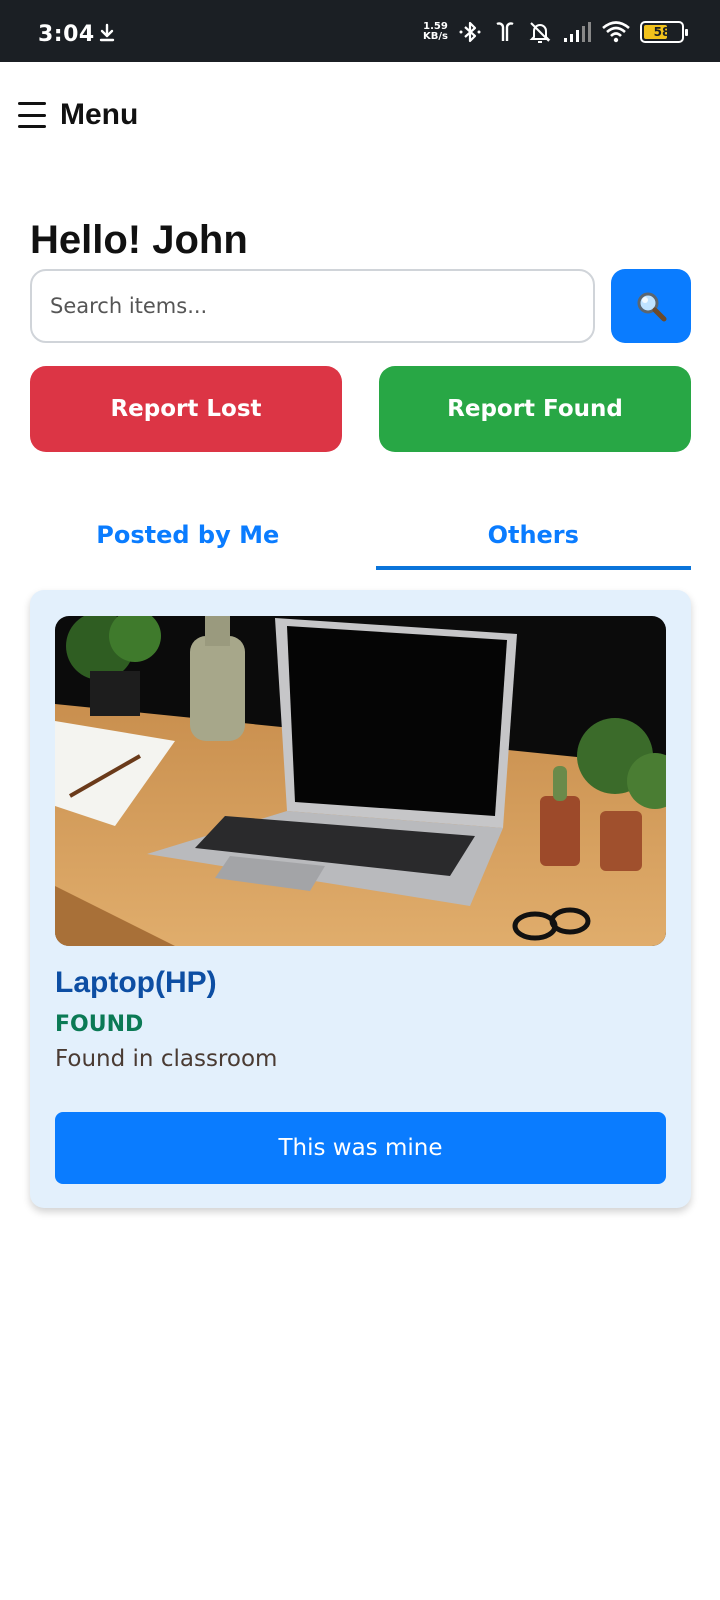 Image resolution: width=720 pixels, height=1600 pixels. Describe the element at coordinates (136, 982) in the screenshot. I see `item-title: Laptop(HP)` at that location.